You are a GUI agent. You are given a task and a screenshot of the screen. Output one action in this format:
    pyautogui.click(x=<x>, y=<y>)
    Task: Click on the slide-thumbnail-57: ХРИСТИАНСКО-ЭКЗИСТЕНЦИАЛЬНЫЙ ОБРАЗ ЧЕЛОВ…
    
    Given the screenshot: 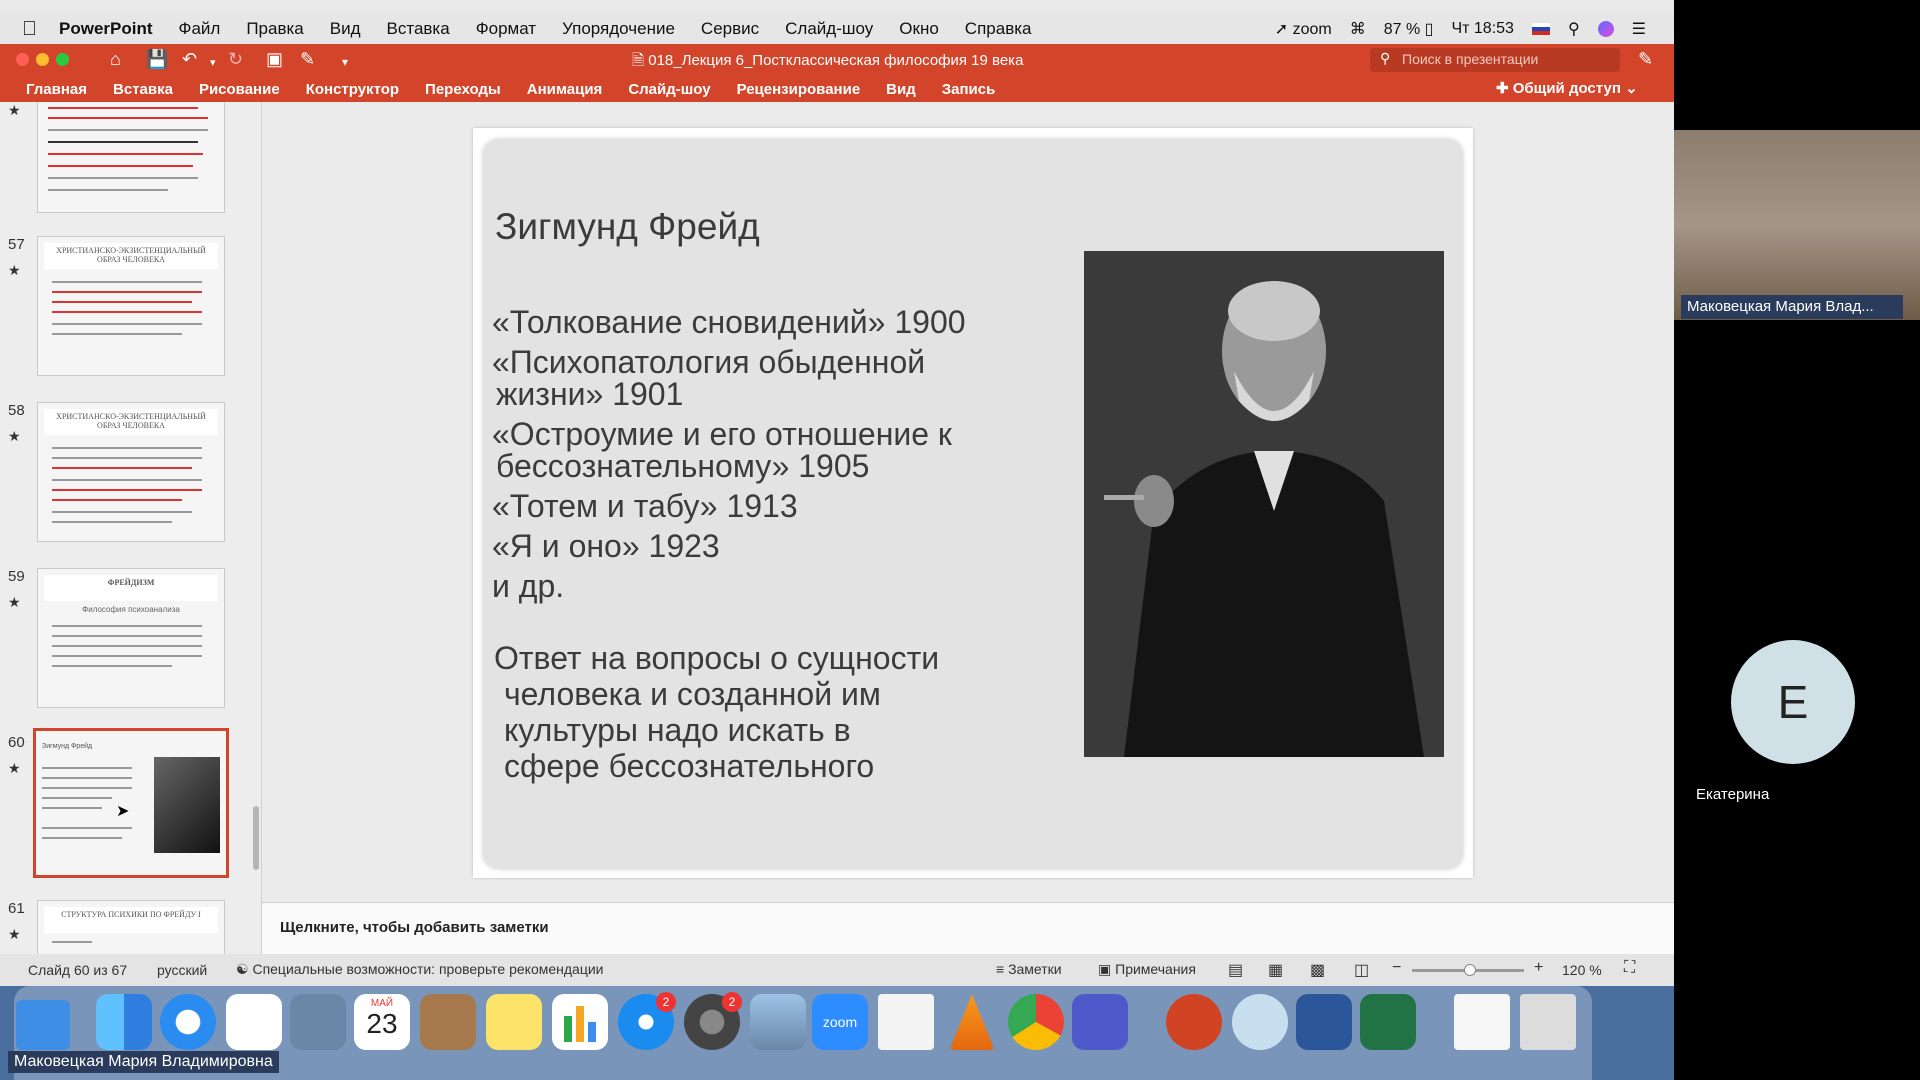 What is the action you would take?
    pyautogui.click(x=131, y=306)
    